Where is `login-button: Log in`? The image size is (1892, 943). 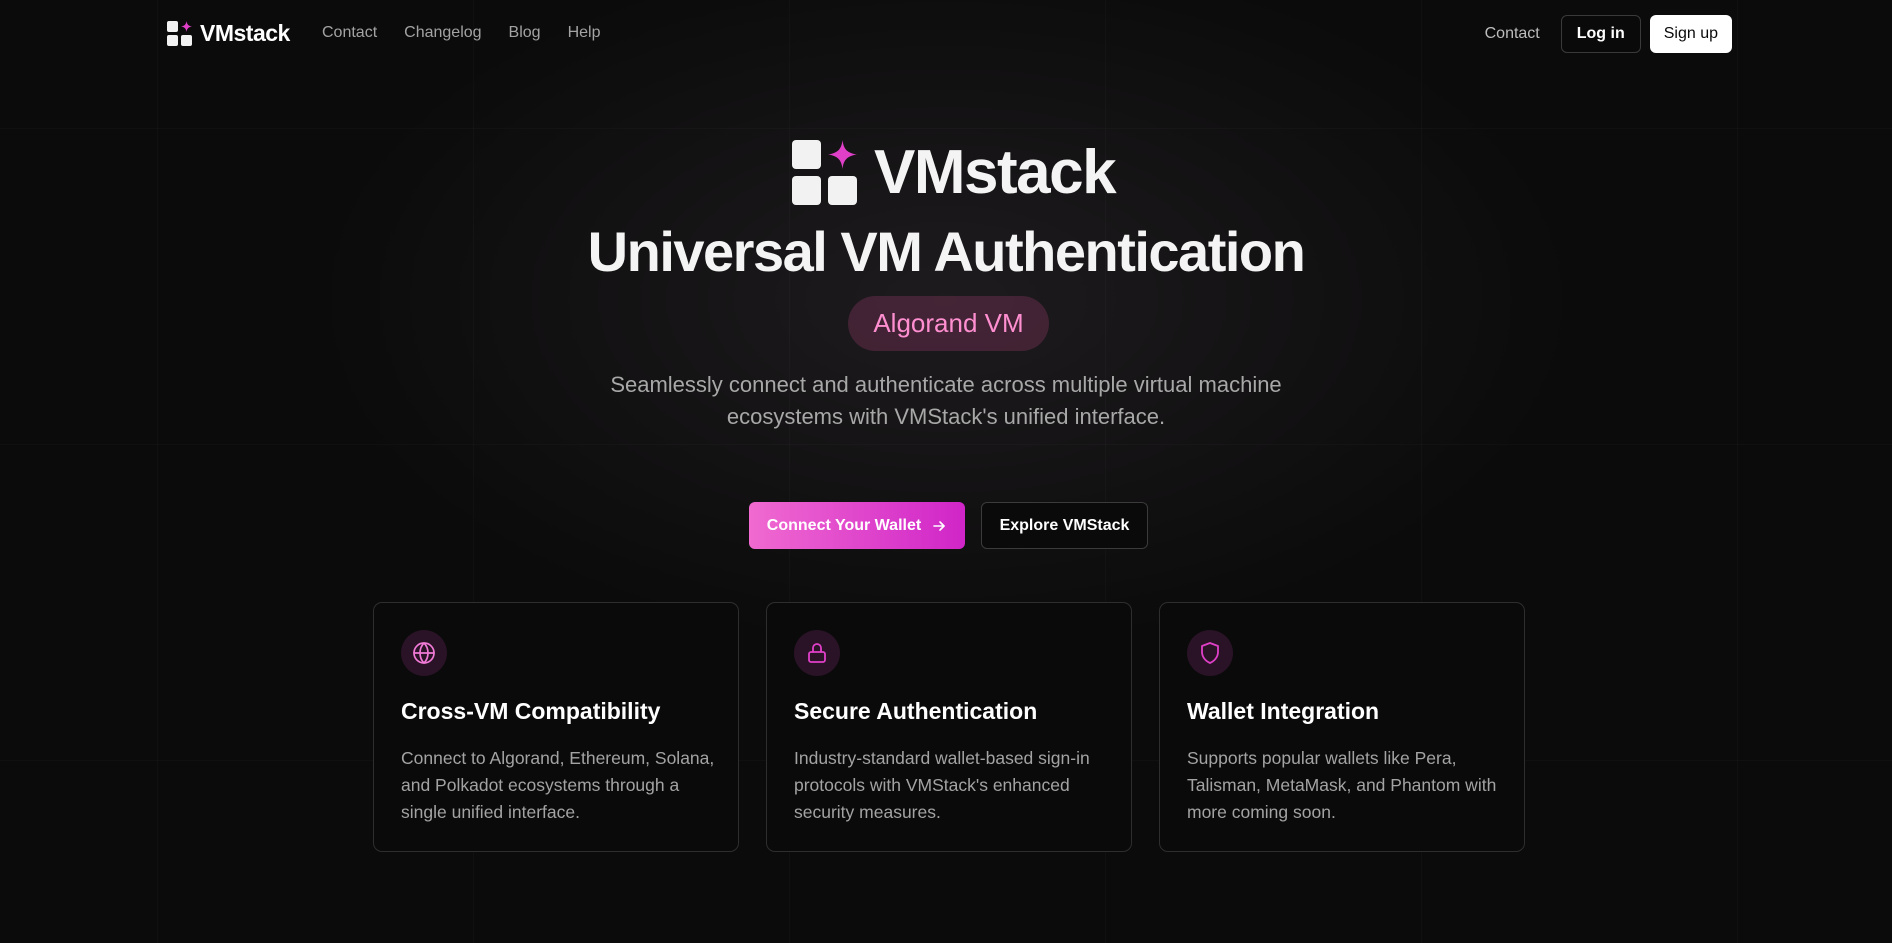 login-button: Log in is located at coordinates (1600, 34).